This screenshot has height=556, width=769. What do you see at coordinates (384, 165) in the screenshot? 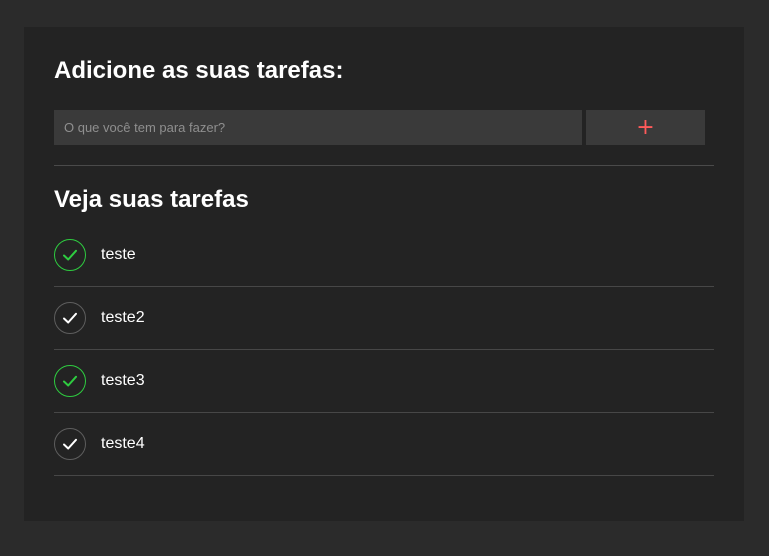
I see `divider` at bounding box center [384, 165].